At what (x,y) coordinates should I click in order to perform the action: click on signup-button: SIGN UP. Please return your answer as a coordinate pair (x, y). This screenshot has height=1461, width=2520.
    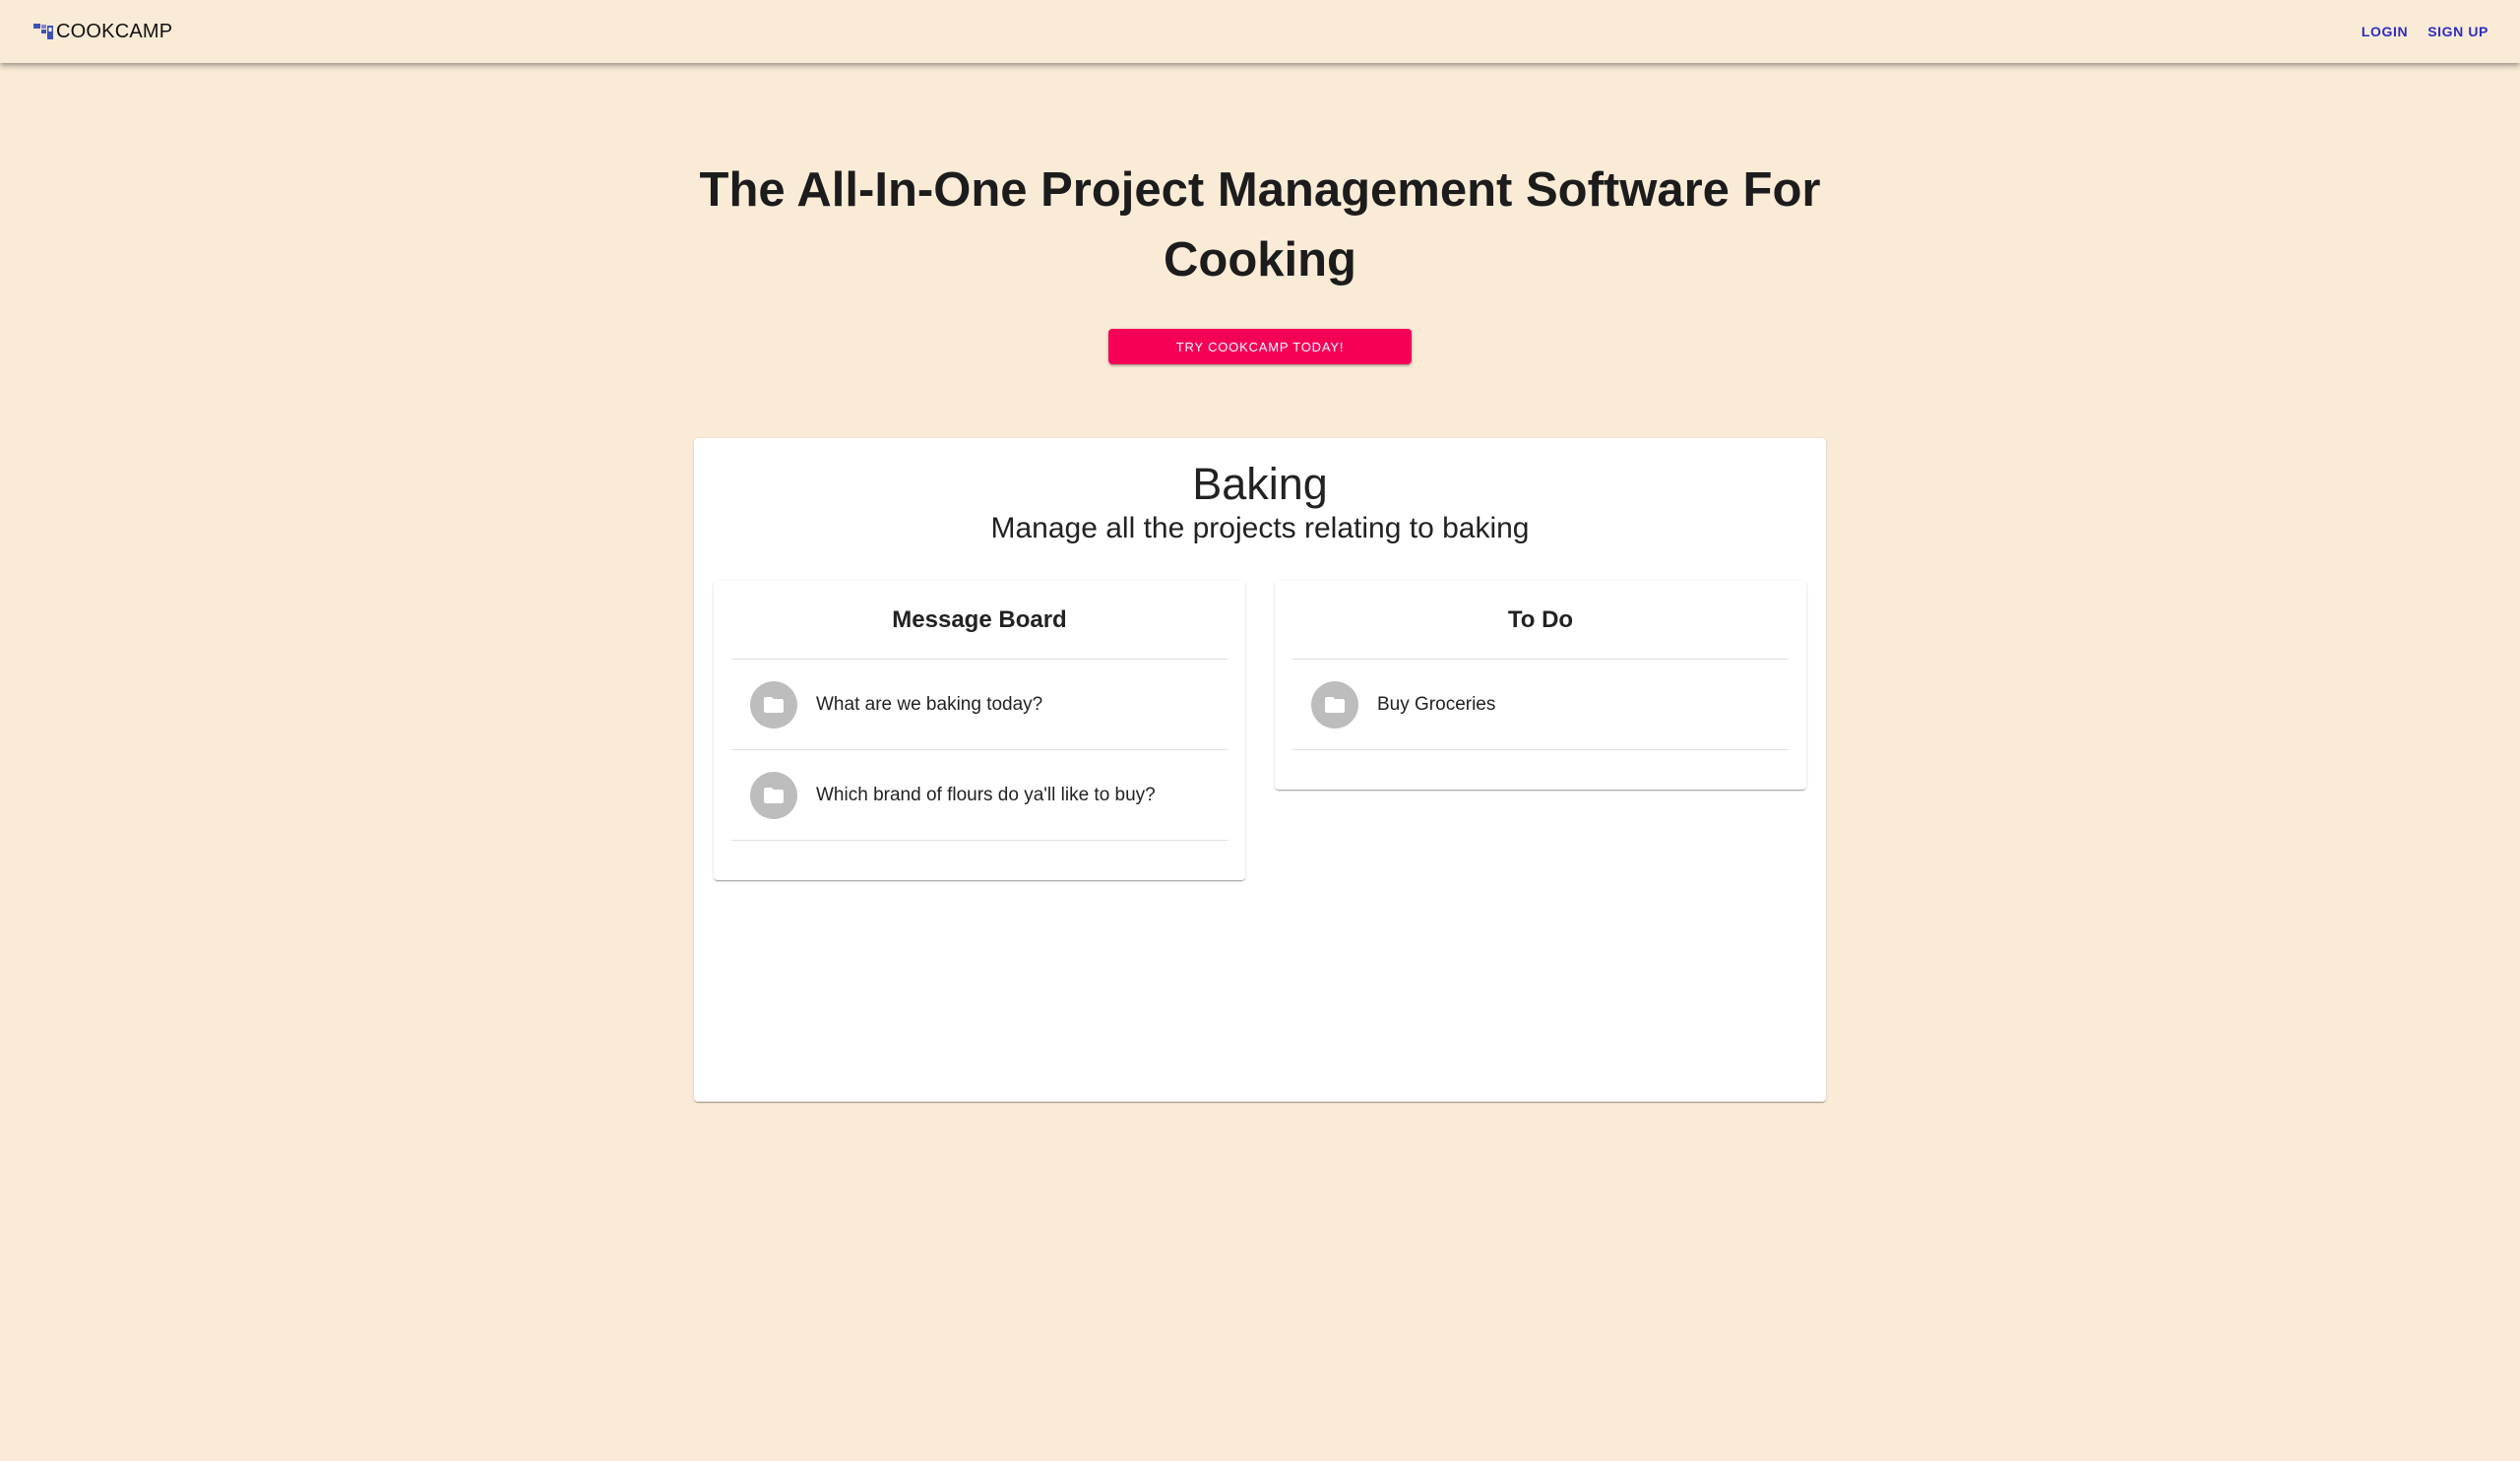
    Looking at the image, I should click on (2457, 31).